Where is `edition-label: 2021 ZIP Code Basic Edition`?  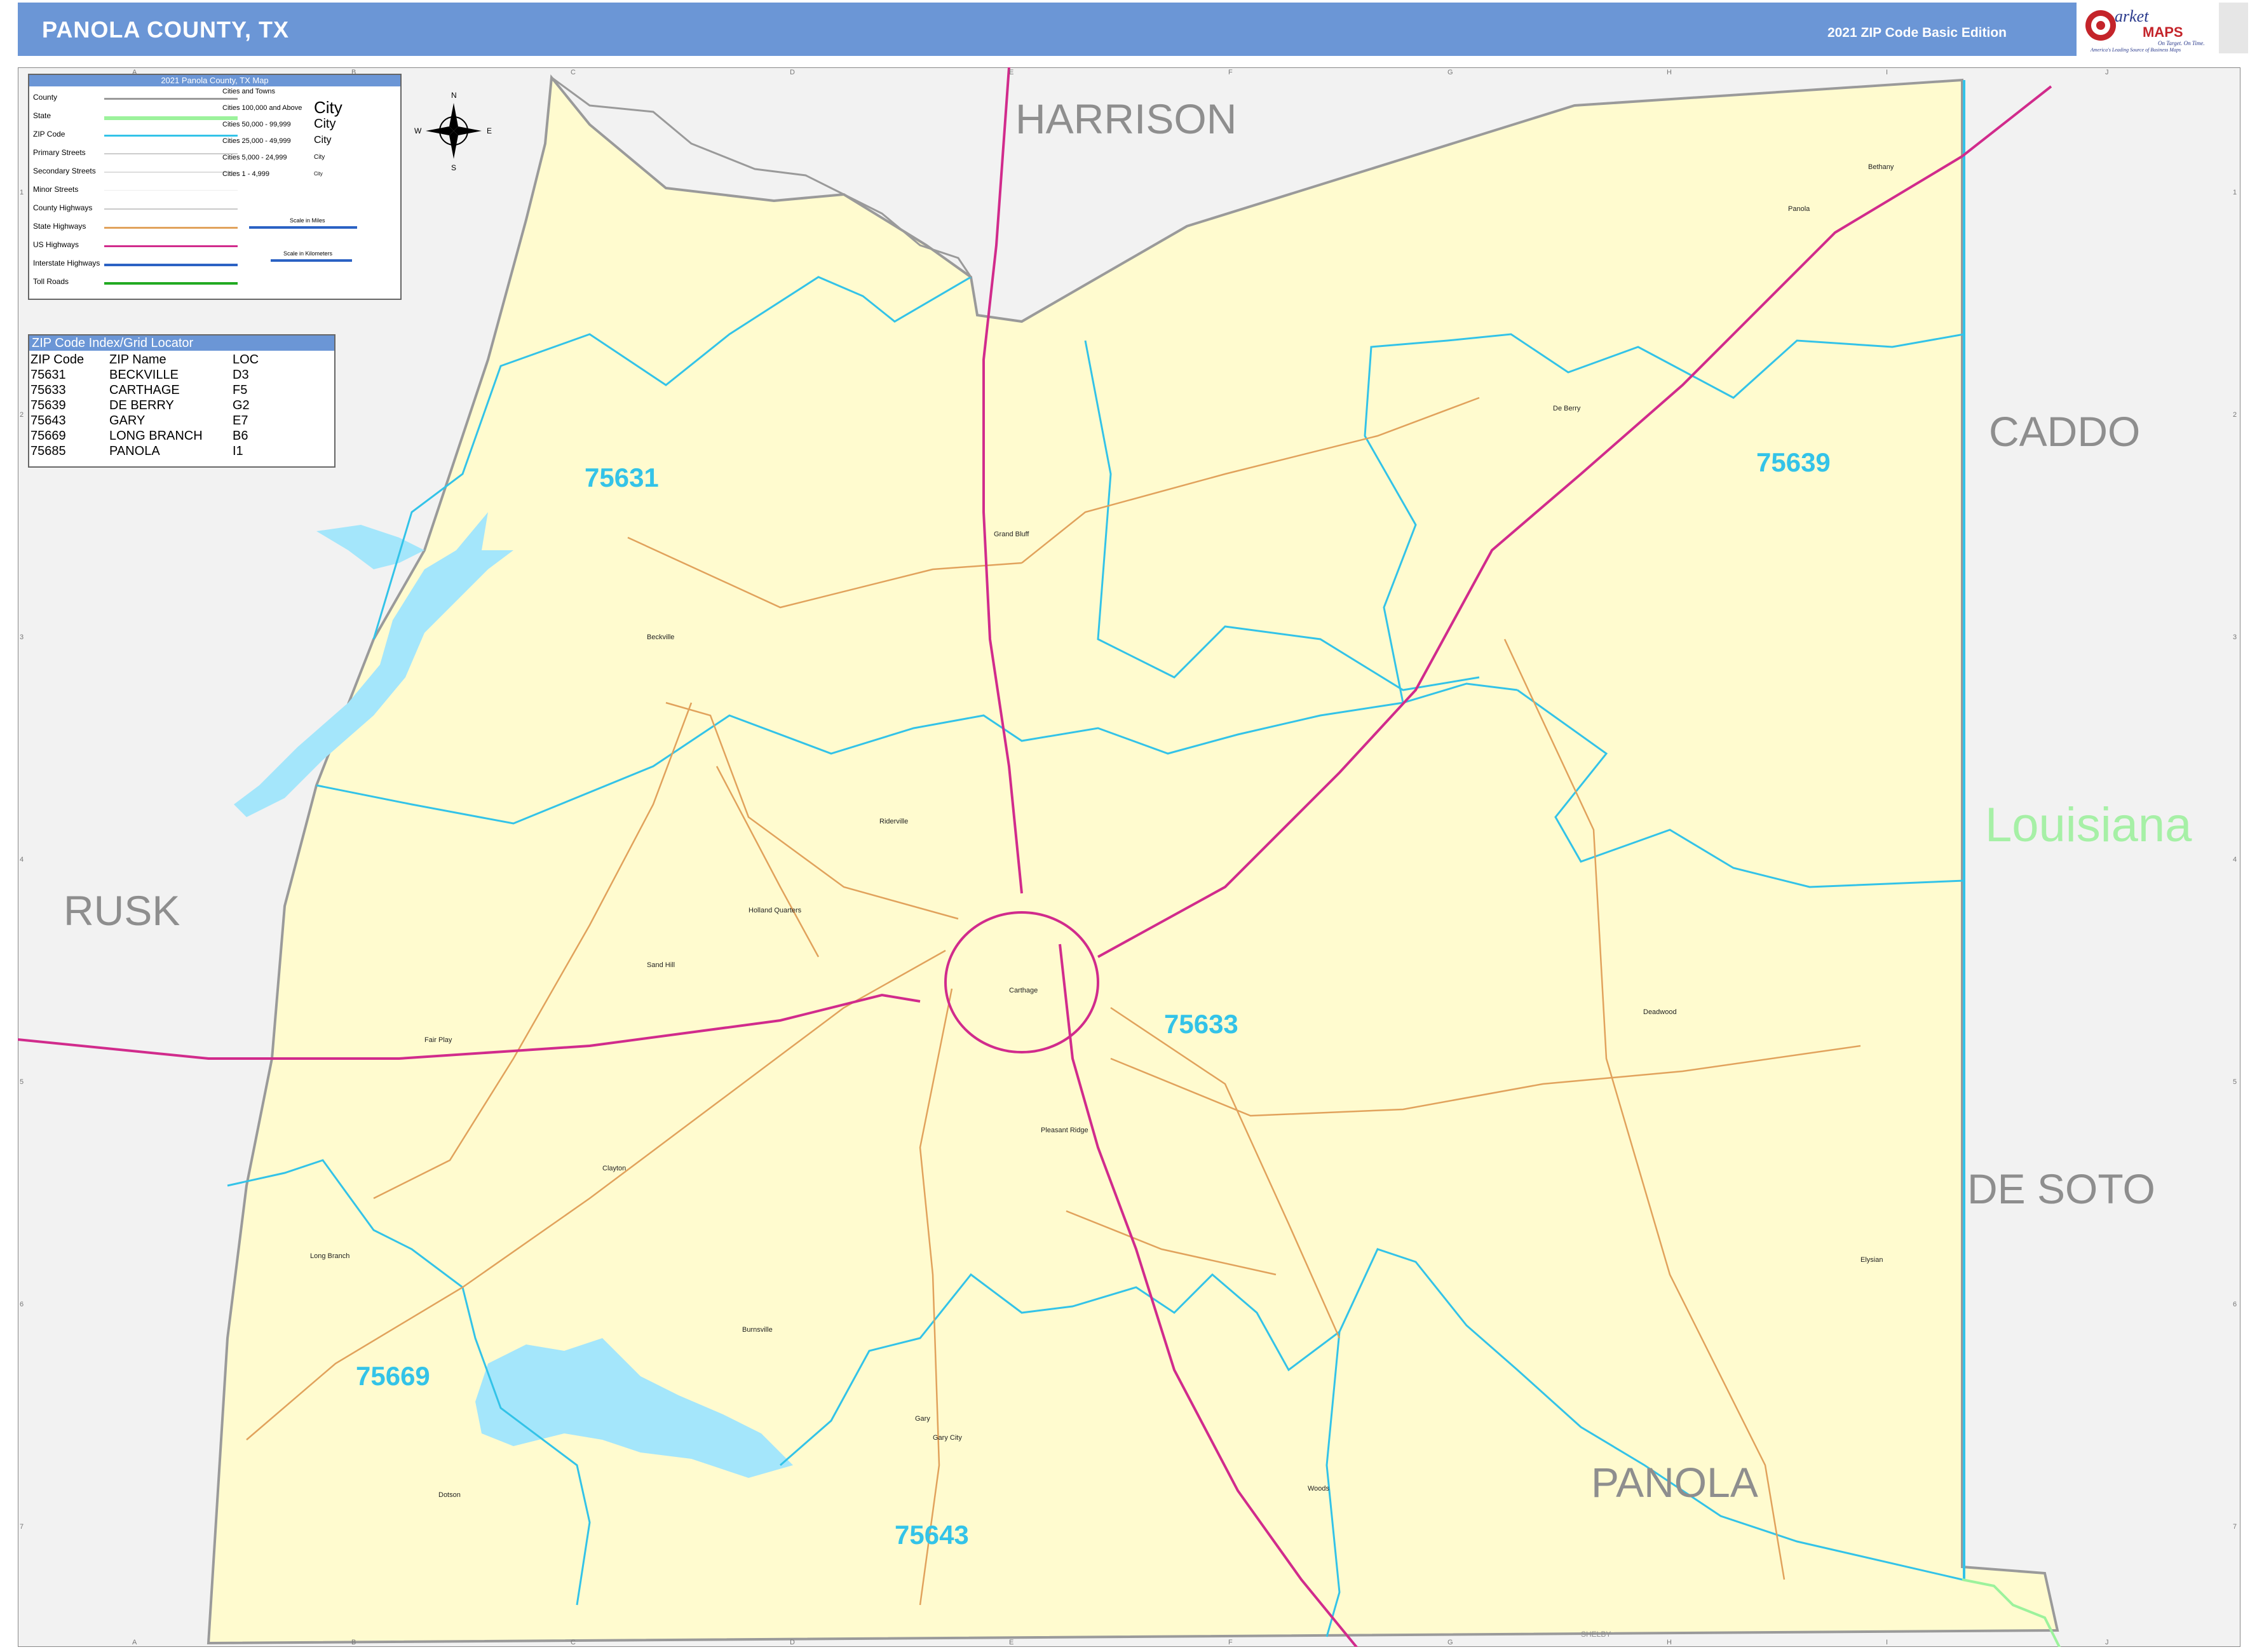
edition-label: 2021 ZIP Code Basic Edition is located at coordinates (1917, 32).